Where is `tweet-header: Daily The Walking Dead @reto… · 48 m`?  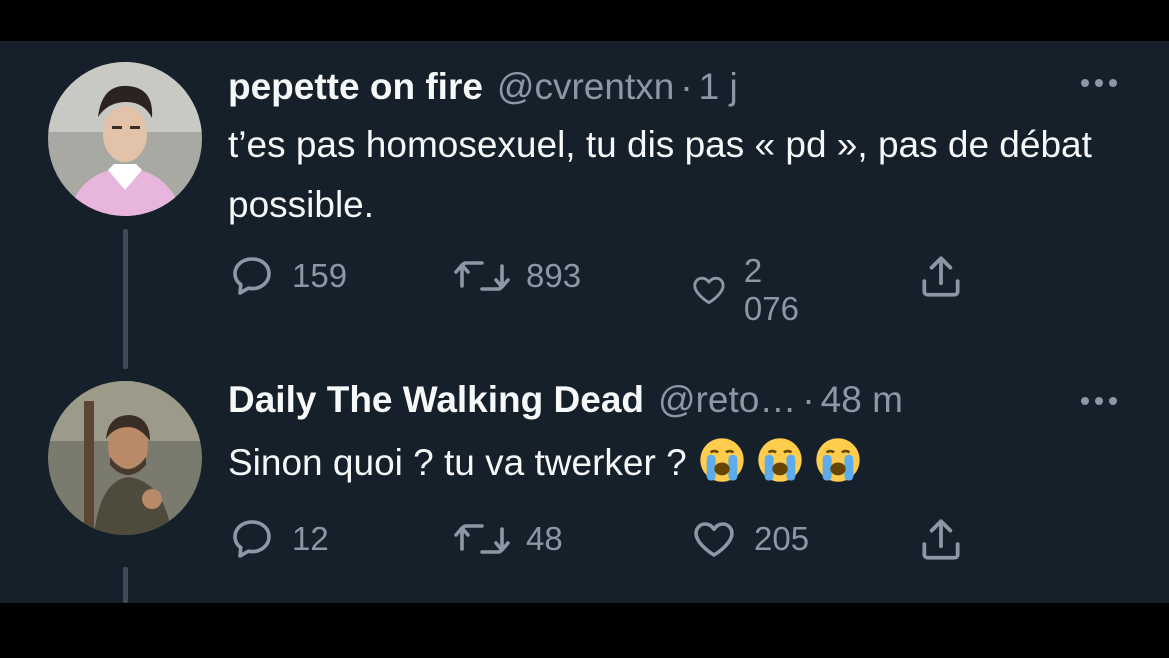 tweet-header: Daily The Walking Dead @reto… · 48 m is located at coordinates (565, 401).